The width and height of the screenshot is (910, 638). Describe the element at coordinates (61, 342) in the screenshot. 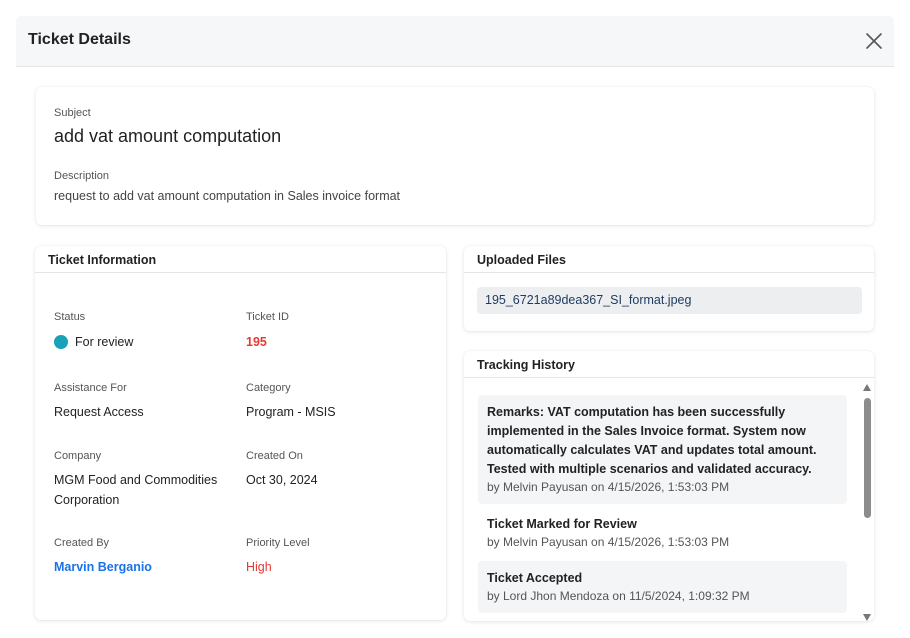

I see `status-dot-icon` at that location.